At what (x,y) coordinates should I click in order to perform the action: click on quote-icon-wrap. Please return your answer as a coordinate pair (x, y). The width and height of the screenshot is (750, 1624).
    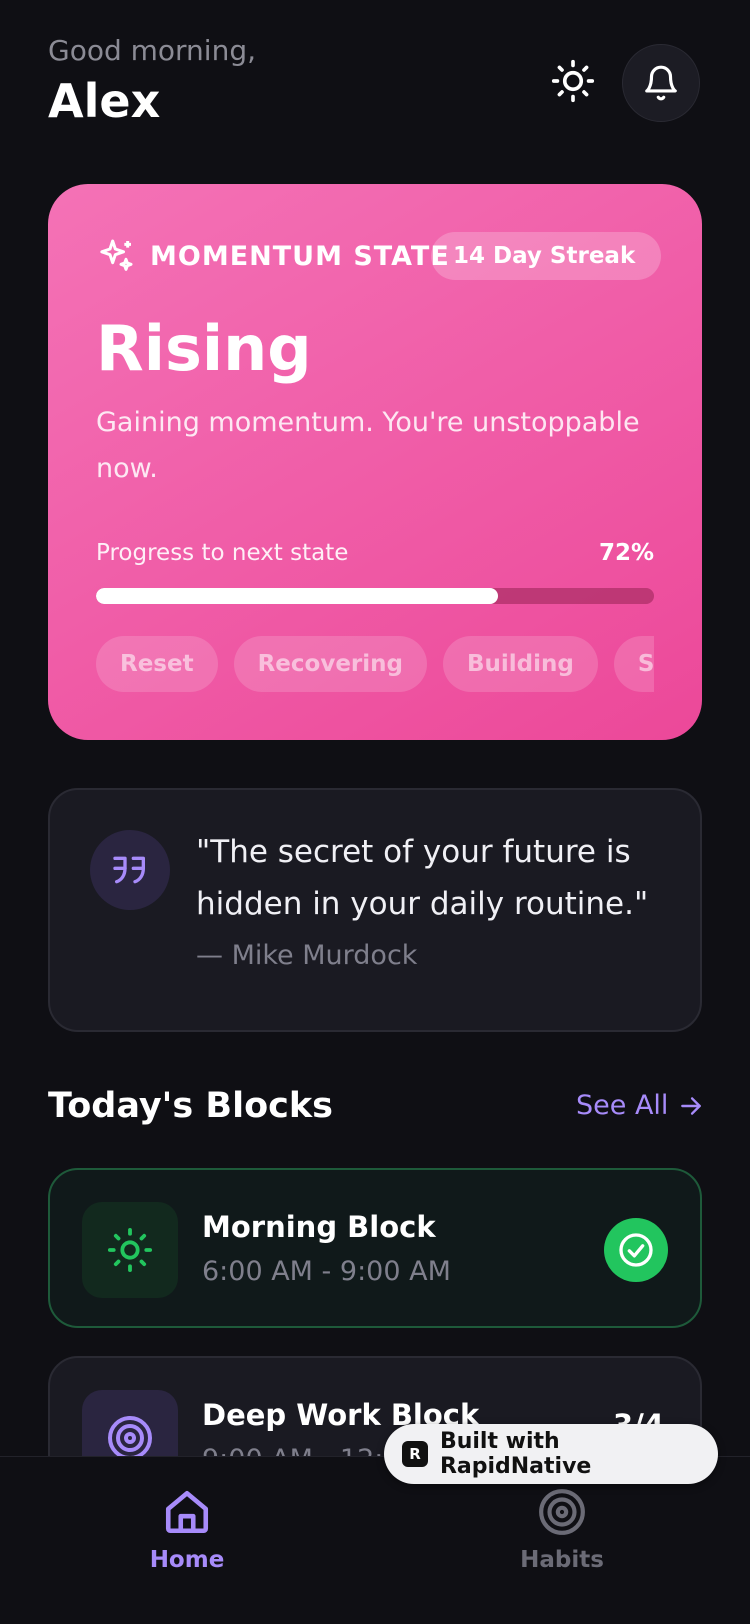
    Looking at the image, I should click on (130, 870).